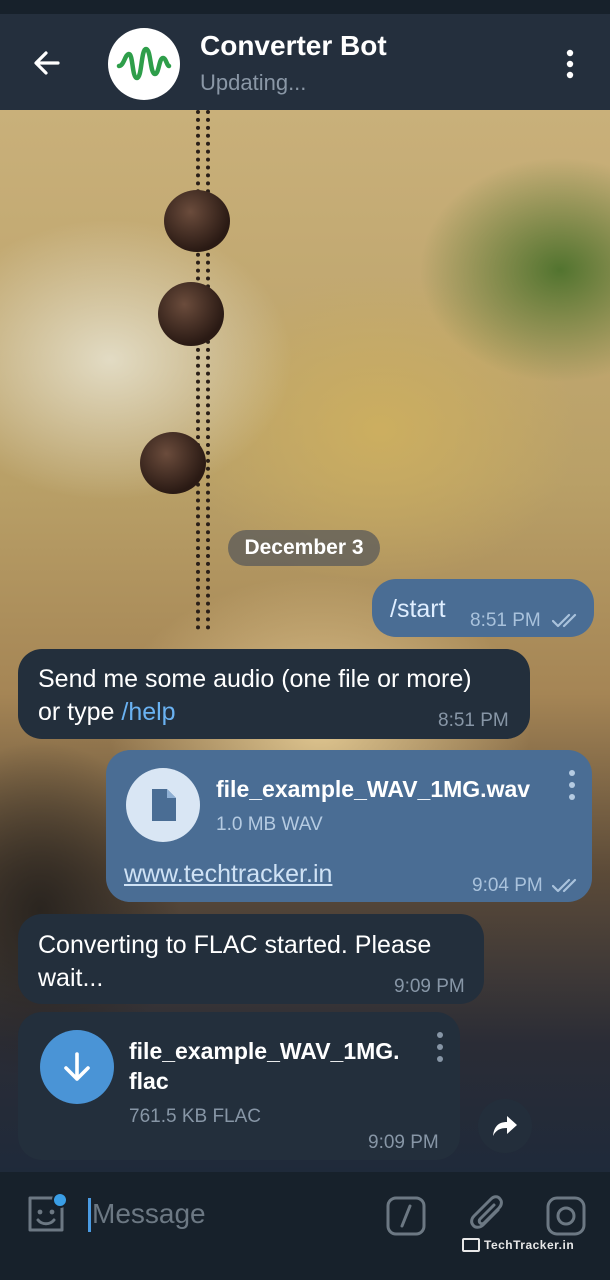 Image resolution: width=610 pixels, height=1280 pixels. What do you see at coordinates (293, 46) in the screenshot?
I see `chat-title: Converter Bot` at bounding box center [293, 46].